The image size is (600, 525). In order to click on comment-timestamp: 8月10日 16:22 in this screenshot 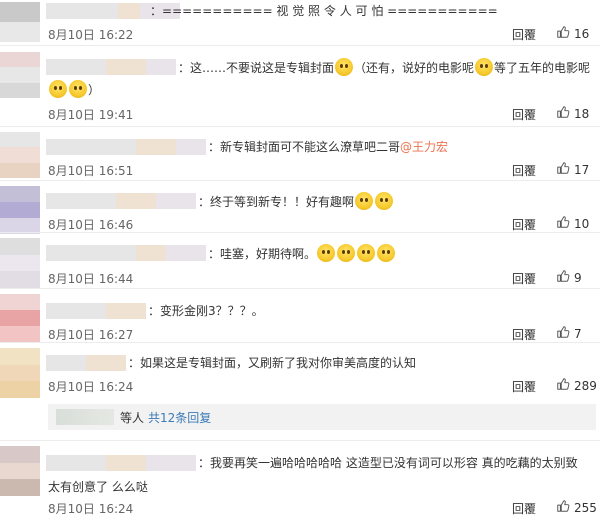, I will do `click(91, 35)`.